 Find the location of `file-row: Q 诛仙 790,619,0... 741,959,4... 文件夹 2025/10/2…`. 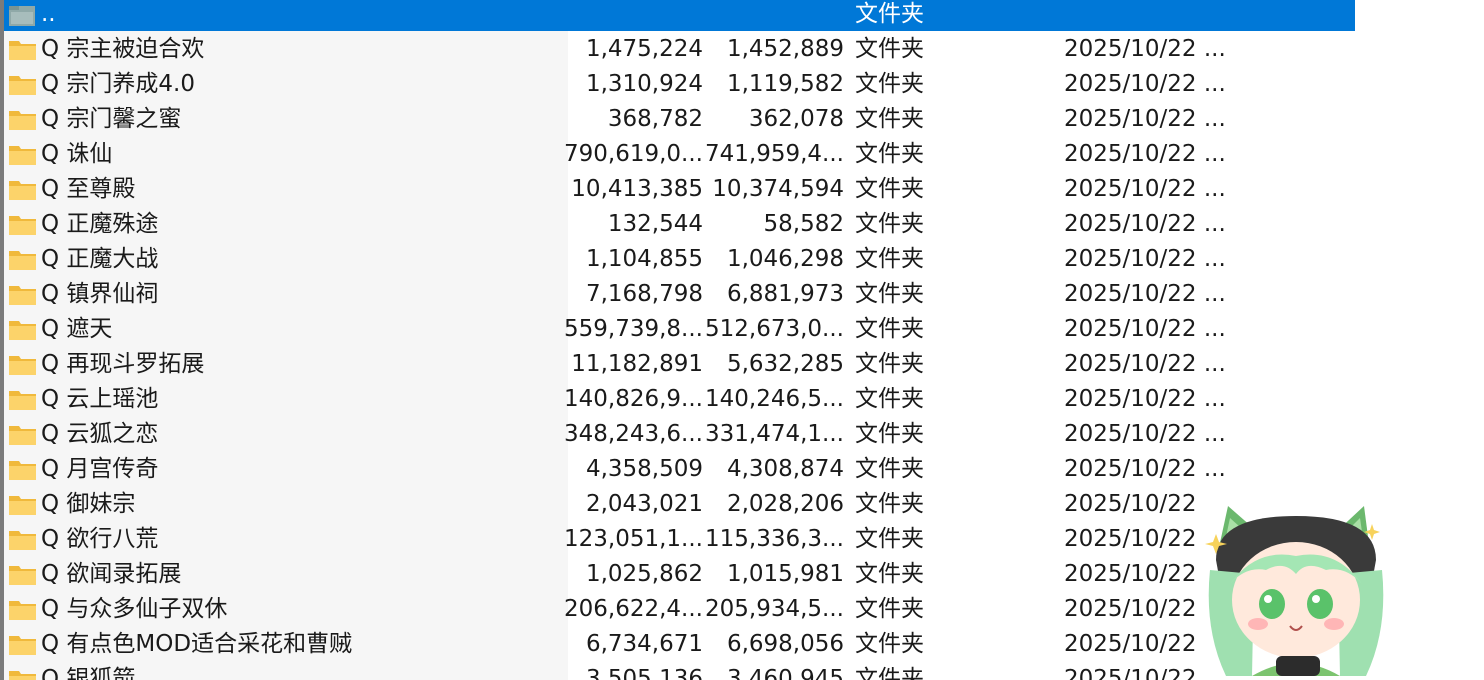

file-row: Q 诛仙 790,619,0... 741,959,4... 文件夹 2025/10/2… is located at coordinates (742, 154).